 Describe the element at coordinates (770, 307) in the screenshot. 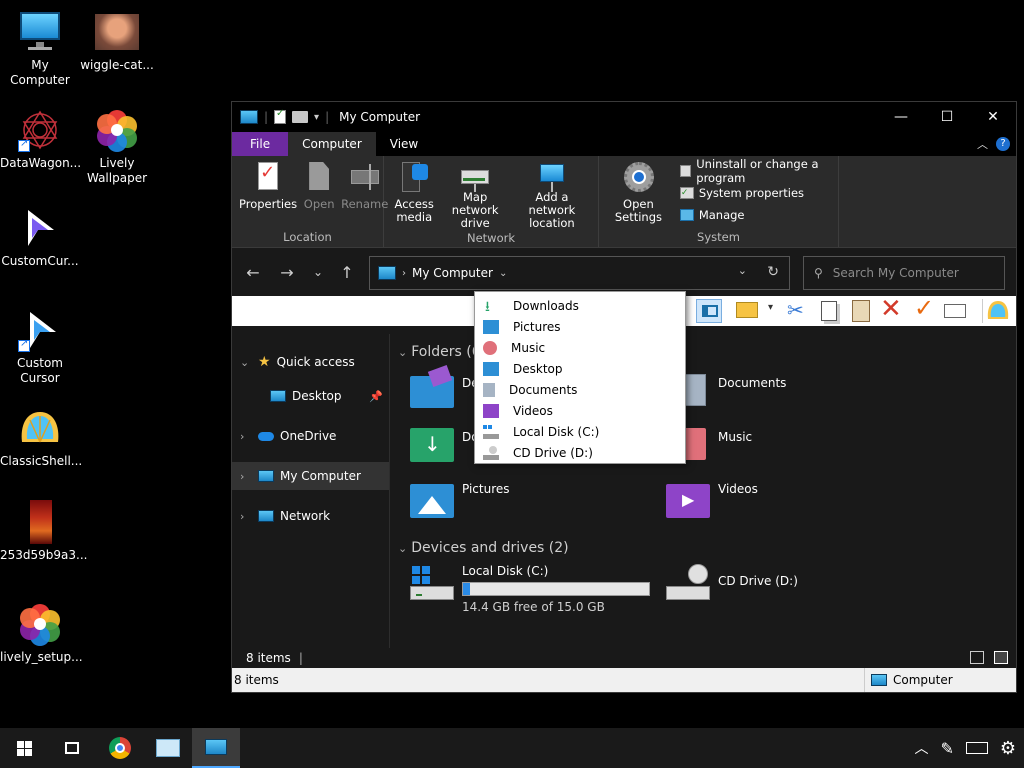

I see `toolbar-dropdown-icon: ▾` at that location.